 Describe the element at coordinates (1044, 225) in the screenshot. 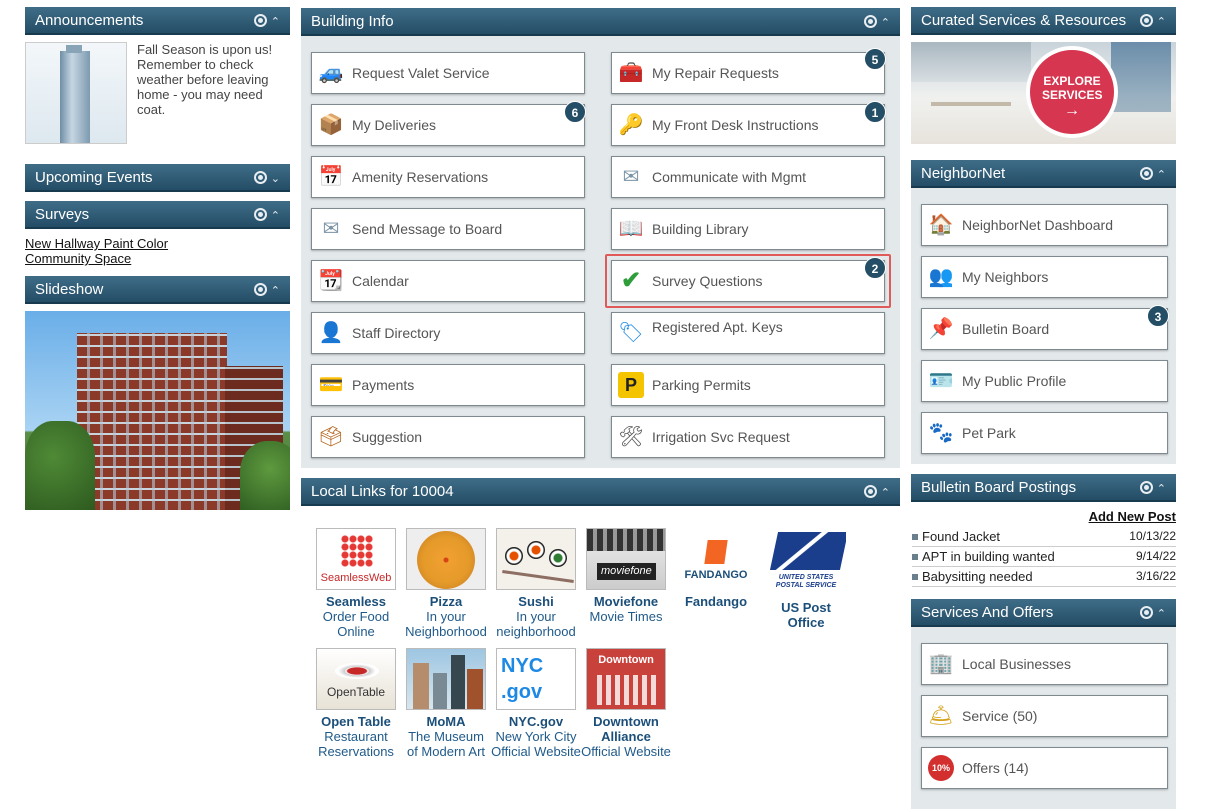

I see `tile-neighbornet-dashboard: 🏠 NeighborNet Dashboard` at that location.